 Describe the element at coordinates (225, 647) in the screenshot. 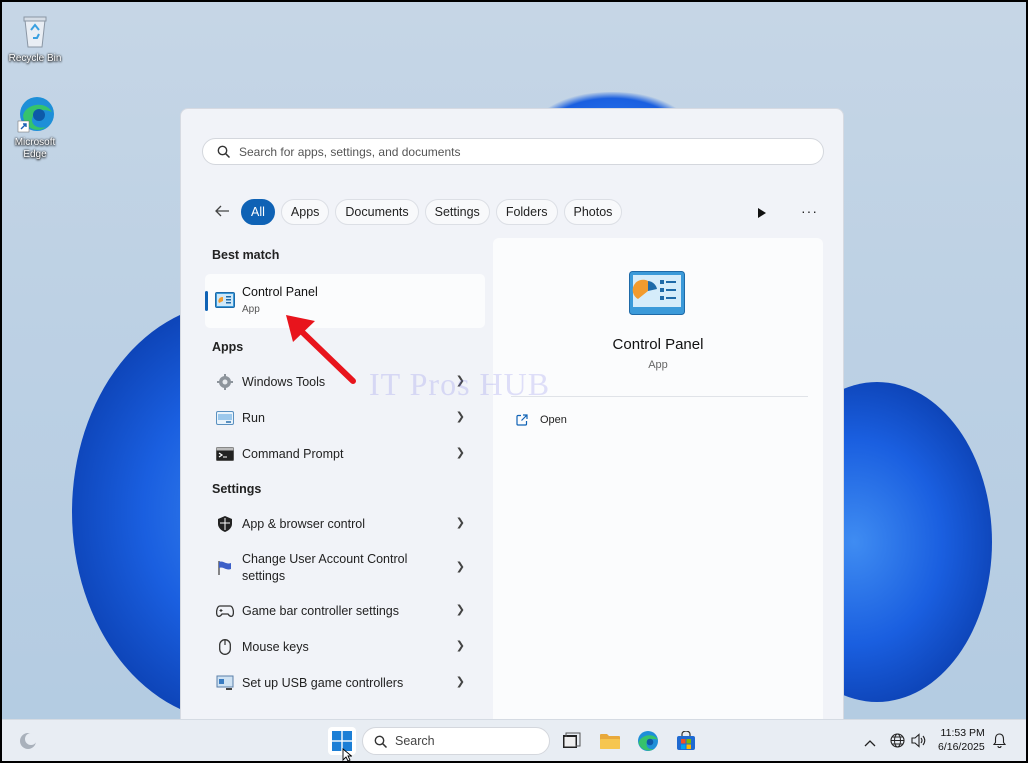

I see `mouse-icon` at that location.